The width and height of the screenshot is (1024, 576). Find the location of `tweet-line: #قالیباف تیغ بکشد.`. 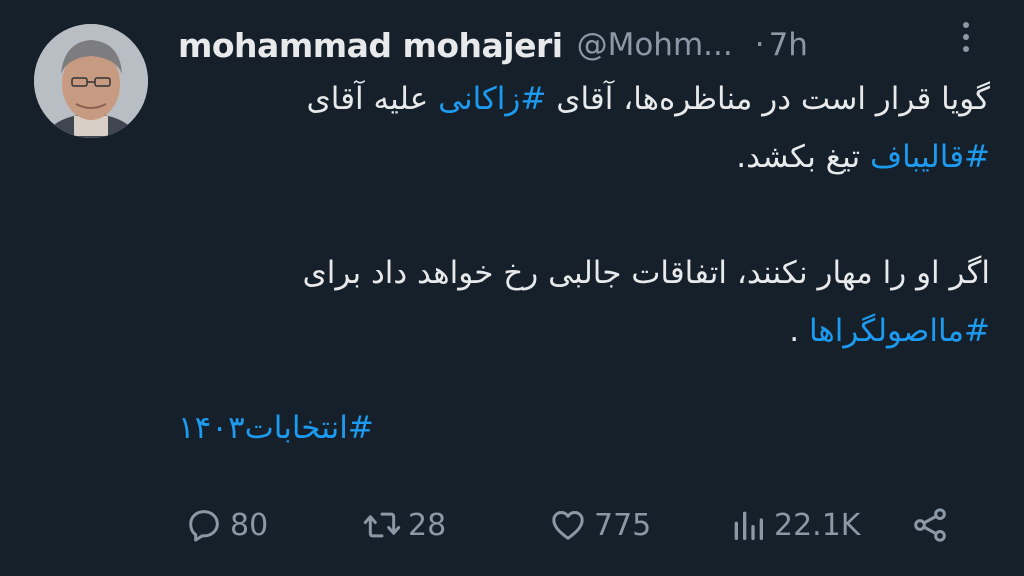

tweet-line: #قالیباف تیغ بکشد. is located at coordinates (584, 157).